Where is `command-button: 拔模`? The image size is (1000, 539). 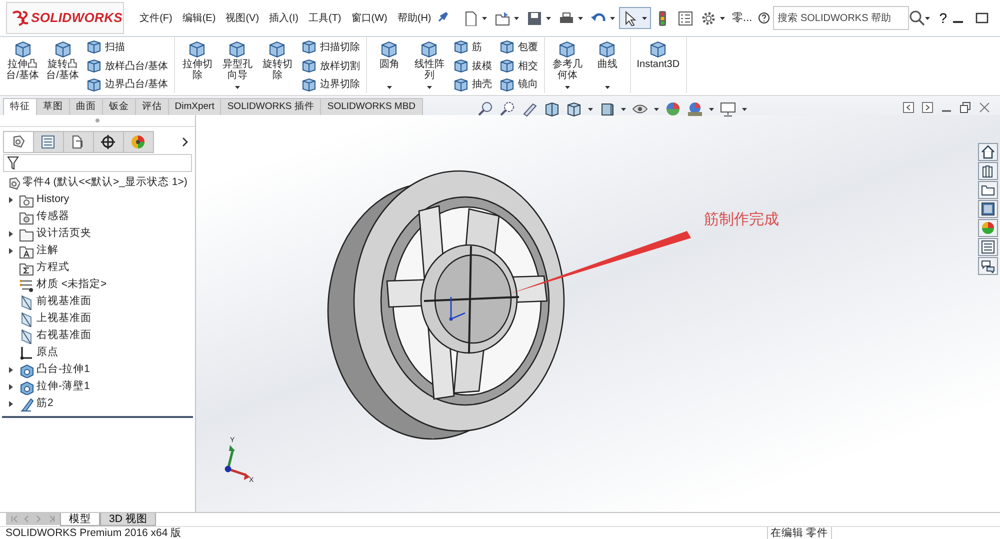
command-button: 拔模 is located at coordinates (472, 66).